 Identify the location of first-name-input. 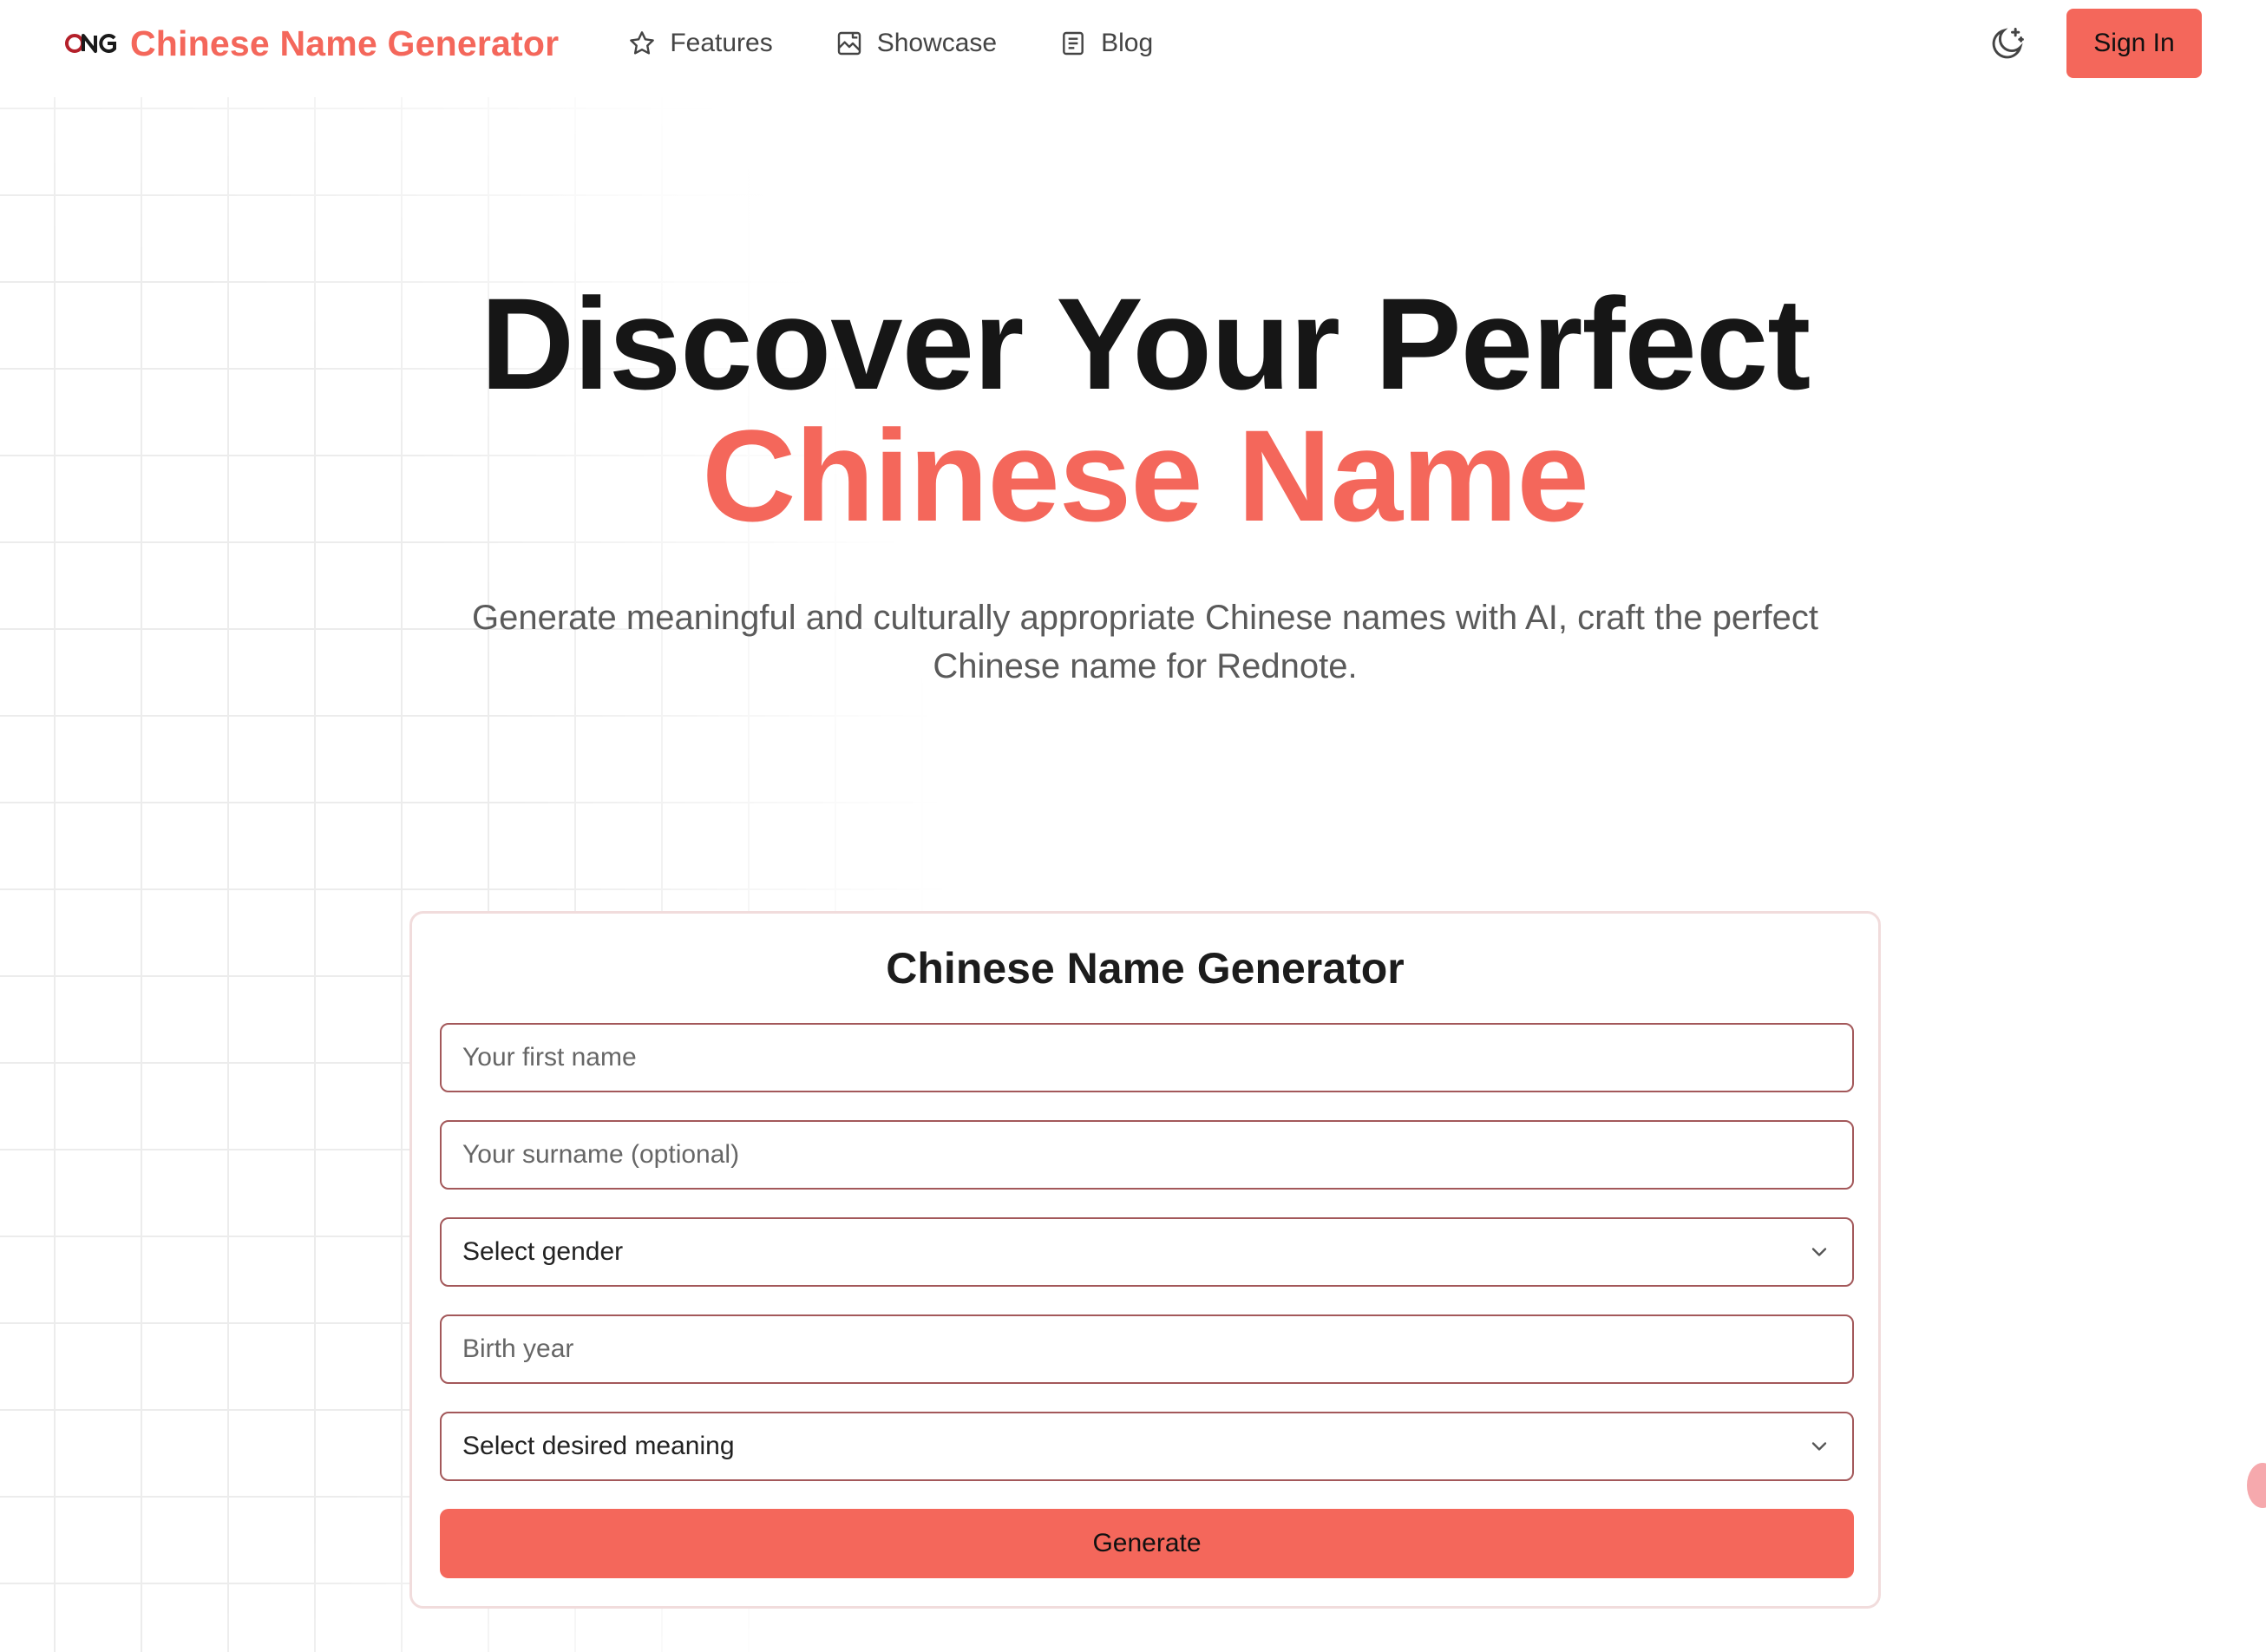
(1146, 1057).